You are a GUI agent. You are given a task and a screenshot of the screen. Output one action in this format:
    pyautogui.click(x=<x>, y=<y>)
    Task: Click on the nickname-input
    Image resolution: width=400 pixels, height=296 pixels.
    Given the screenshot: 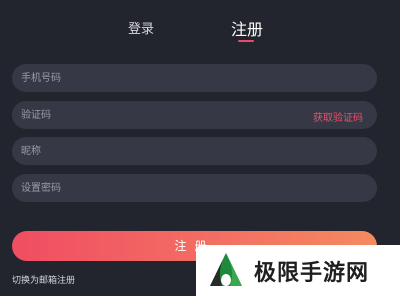 What is the action you would take?
    pyautogui.click(x=151, y=151)
    